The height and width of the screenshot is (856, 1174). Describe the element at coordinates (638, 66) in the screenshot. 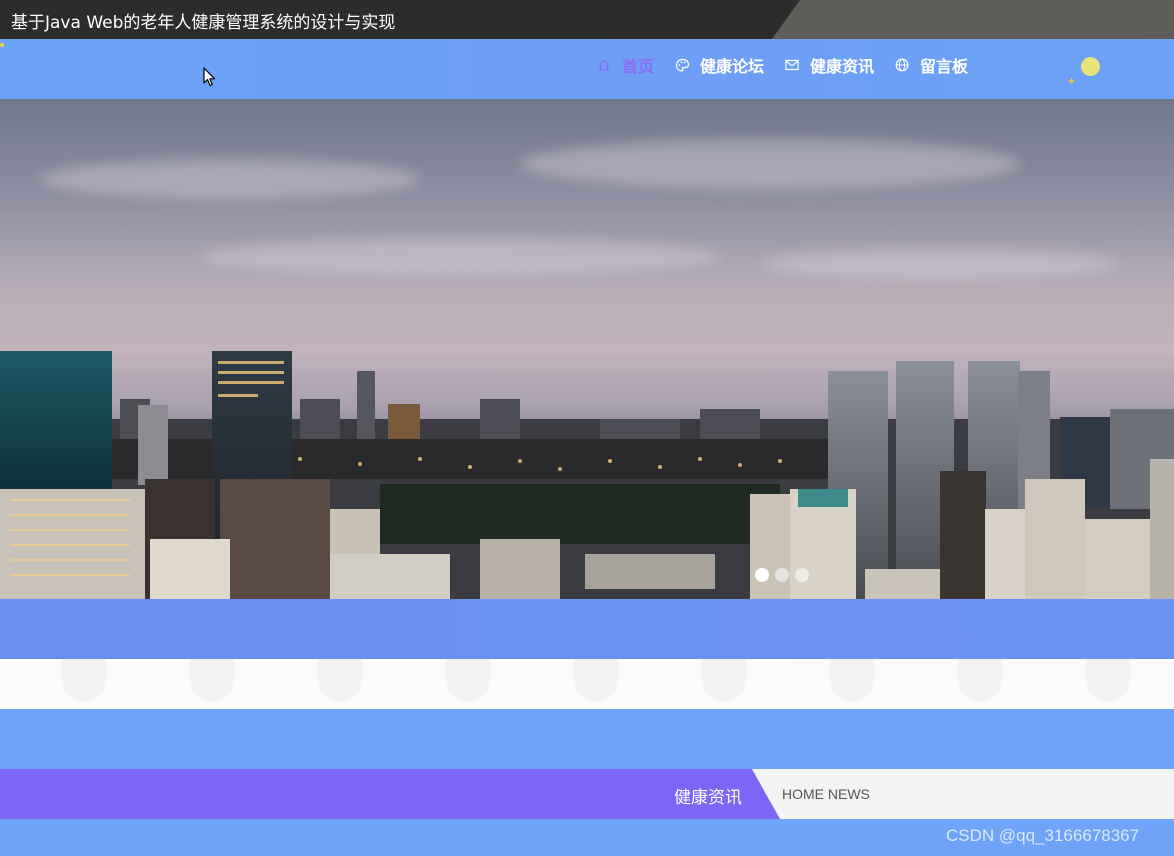

I see `nav-label-home: 首页` at that location.